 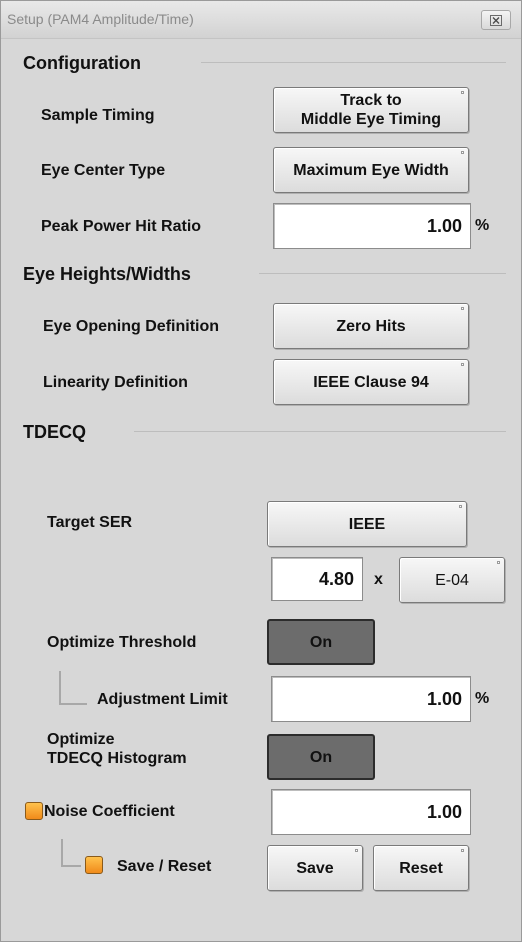 What do you see at coordinates (378, 579) in the screenshot?
I see `ser-times-label: x` at bounding box center [378, 579].